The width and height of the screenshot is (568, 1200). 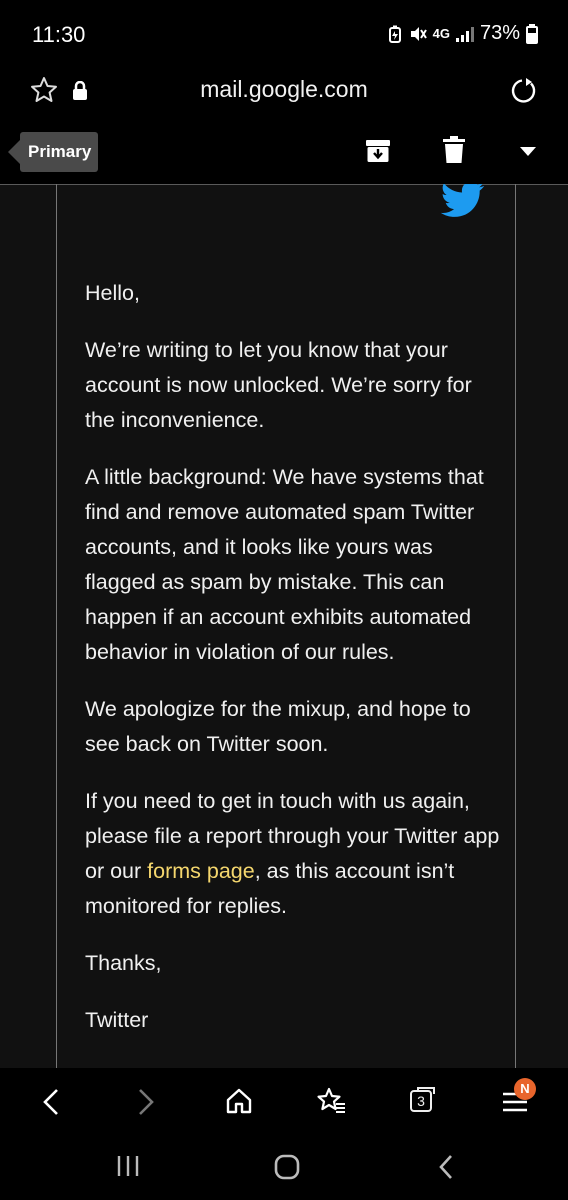 What do you see at coordinates (418, 33) in the screenshot?
I see `mute-icon` at bounding box center [418, 33].